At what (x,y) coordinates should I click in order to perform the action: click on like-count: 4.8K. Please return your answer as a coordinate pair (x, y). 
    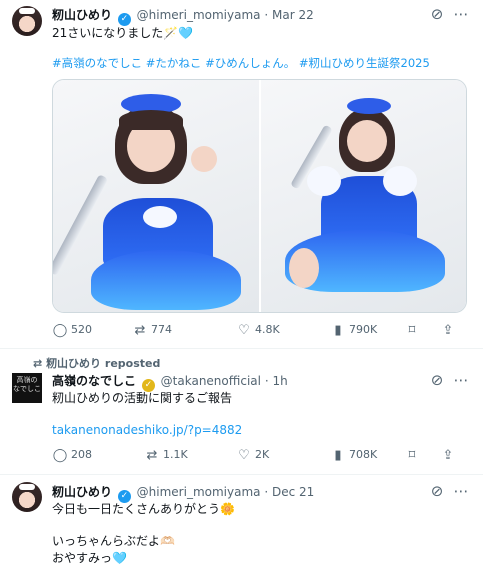
    Looking at the image, I should click on (267, 329).